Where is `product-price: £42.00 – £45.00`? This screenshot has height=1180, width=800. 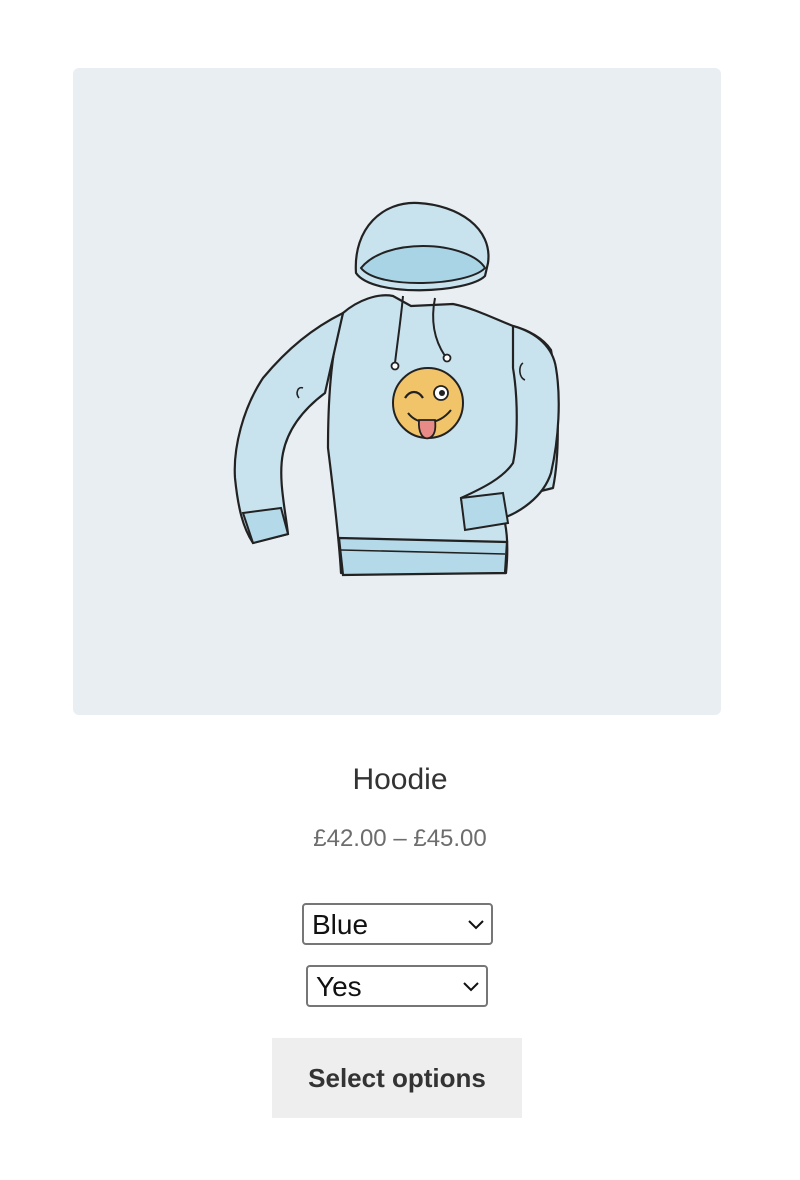 product-price: £42.00 – £45.00 is located at coordinates (400, 838).